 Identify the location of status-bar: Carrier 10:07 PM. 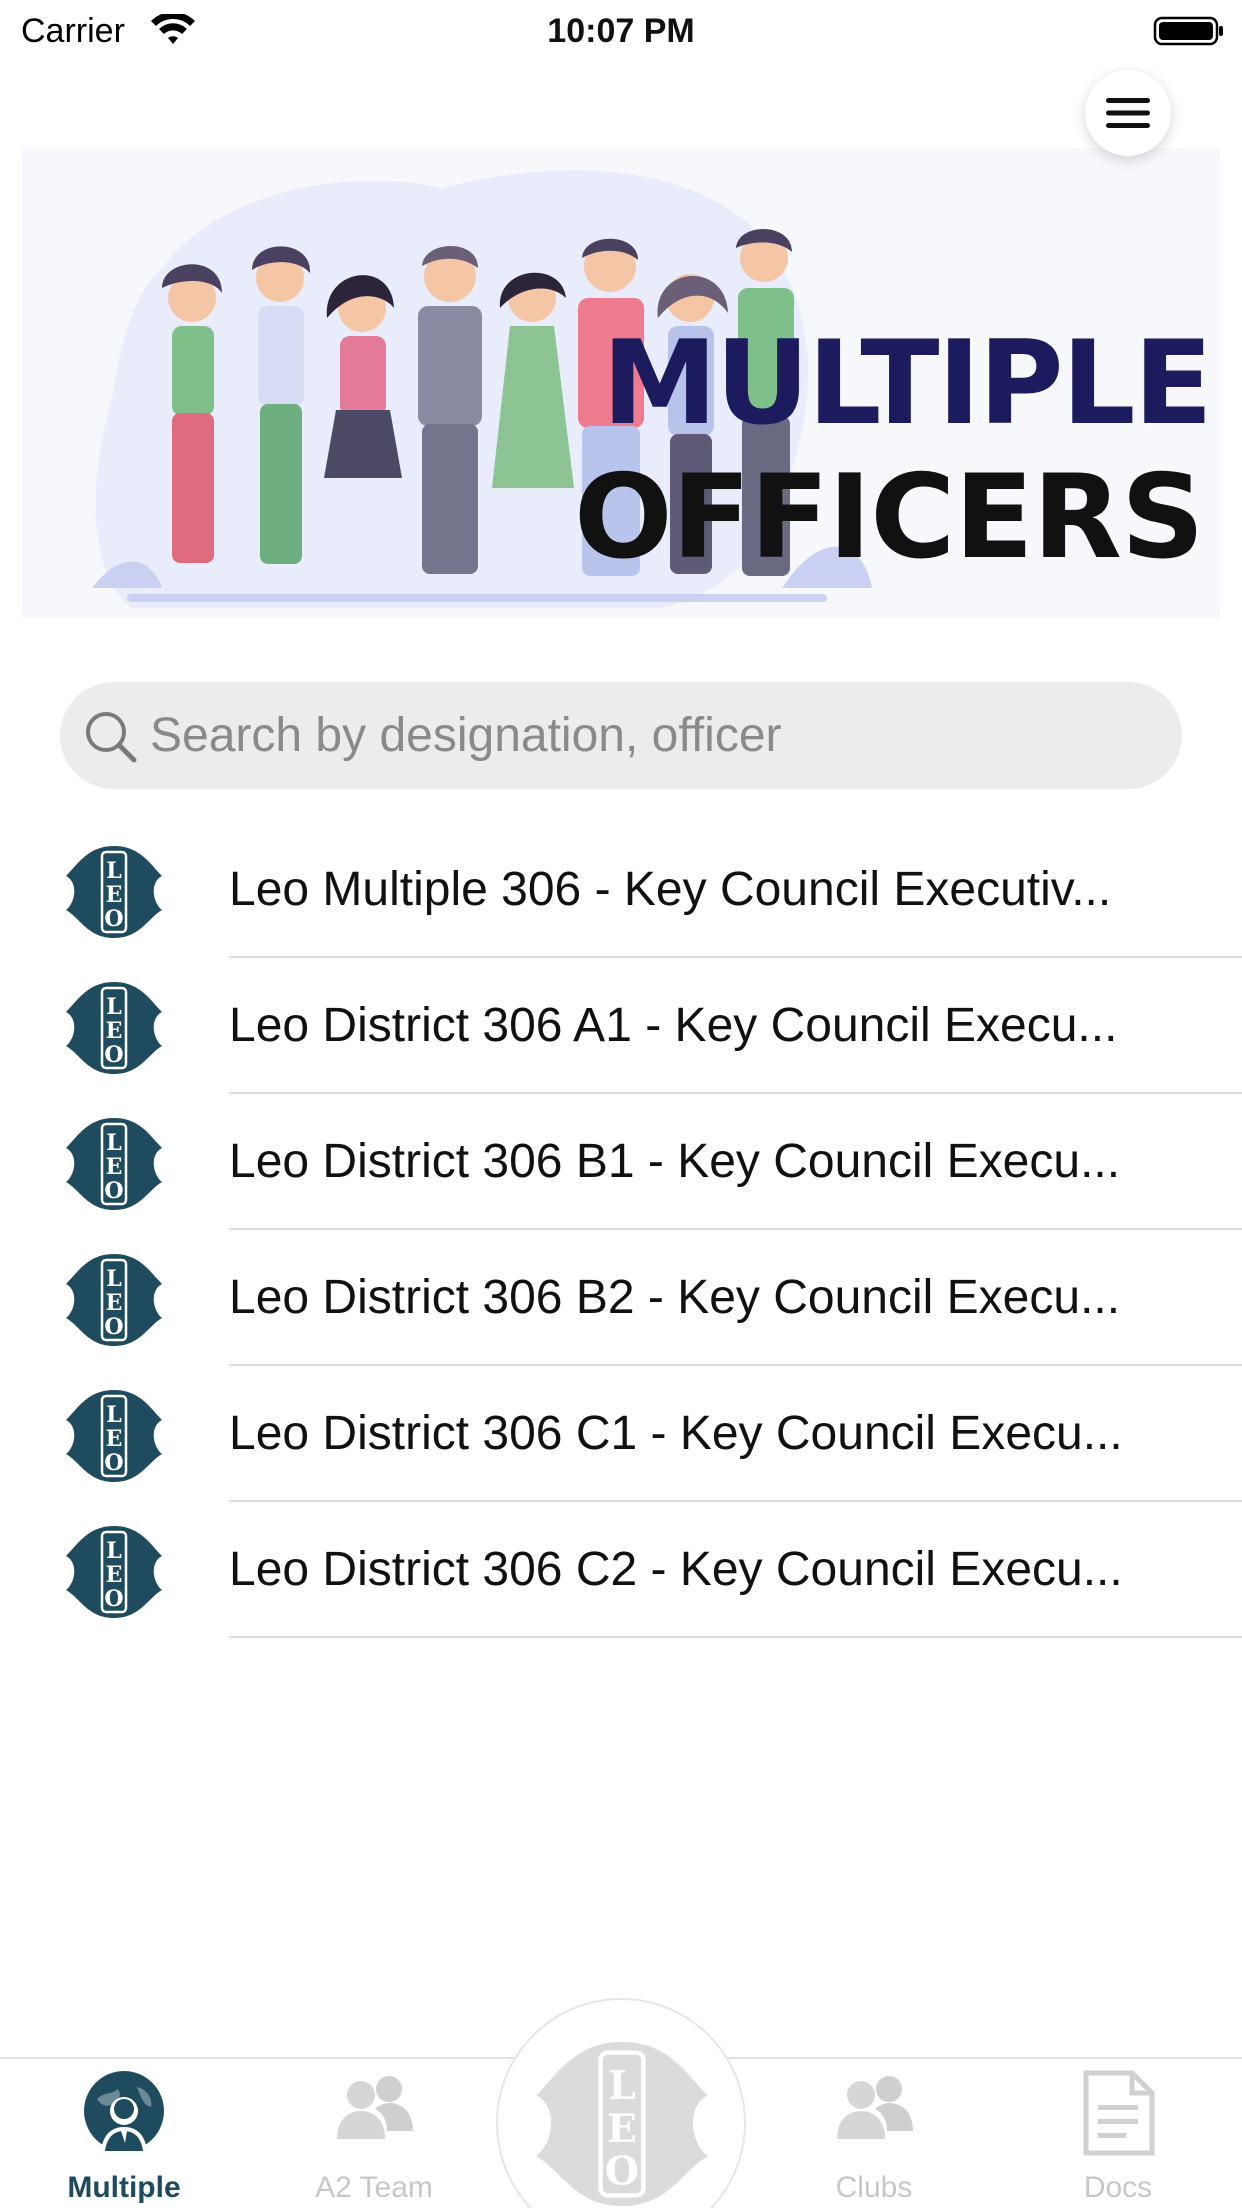
(621, 31).